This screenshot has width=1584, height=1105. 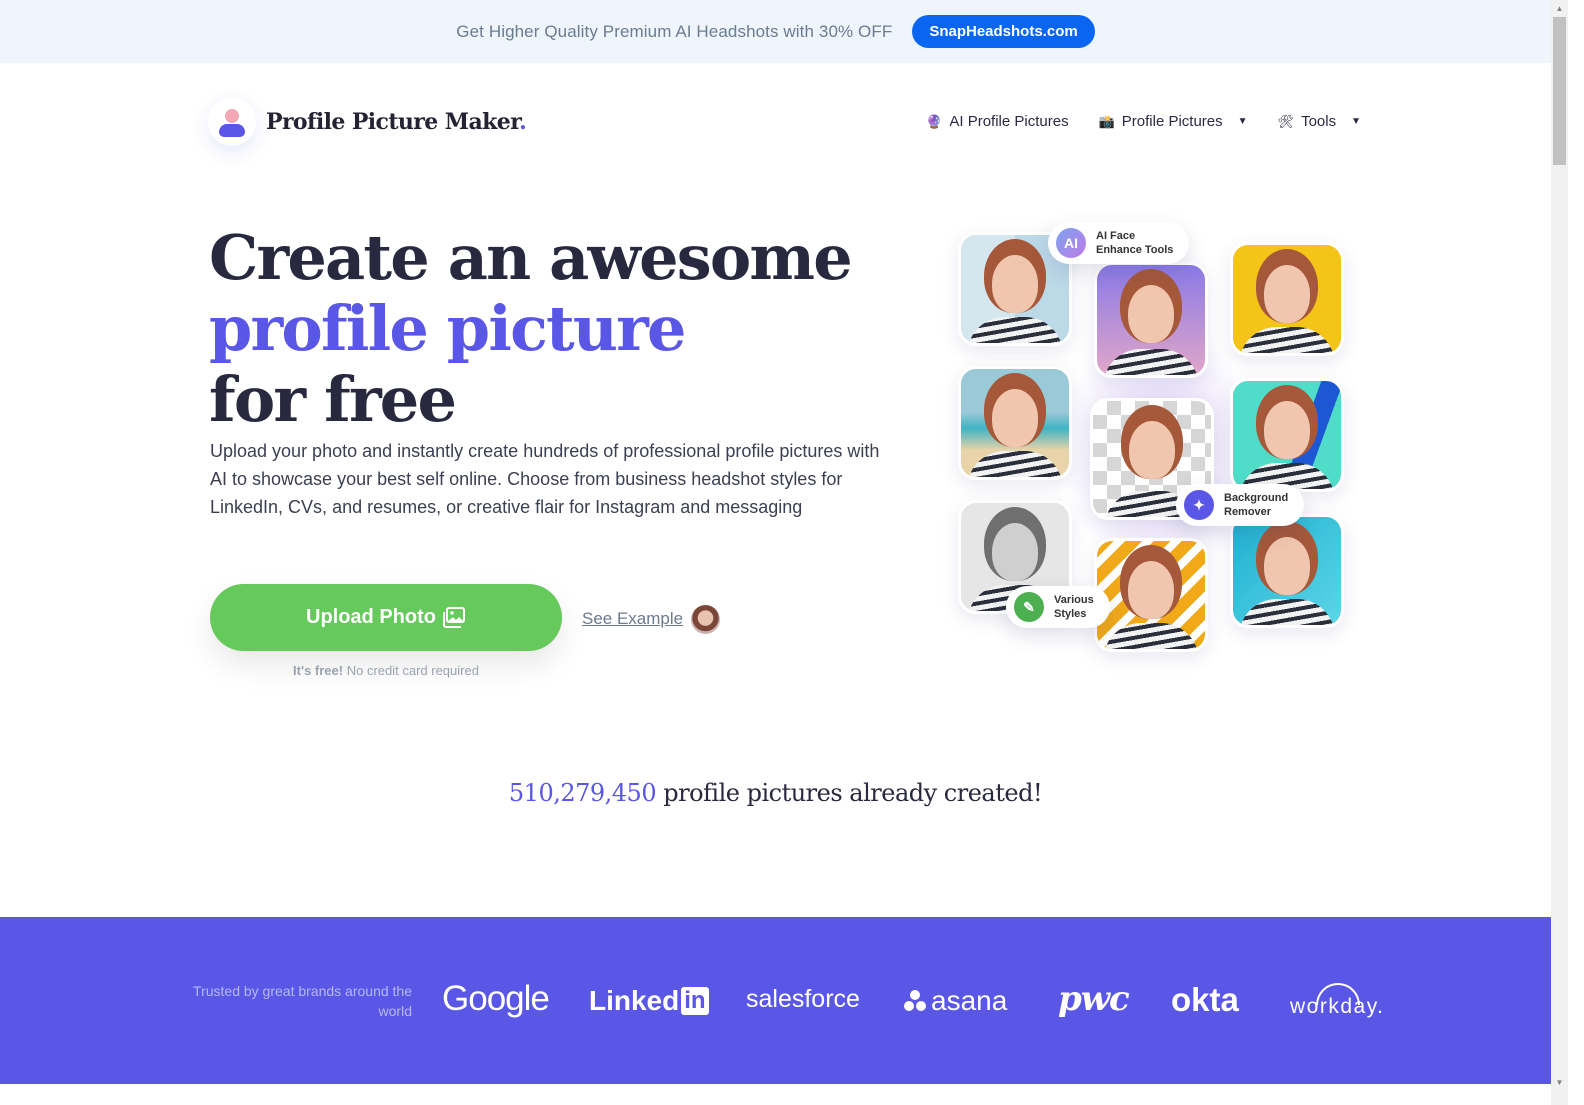 What do you see at coordinates (1106, 121) in the screenshot?
I see `camera-flash-icon: 📸` at bounding box center [1106, 121].